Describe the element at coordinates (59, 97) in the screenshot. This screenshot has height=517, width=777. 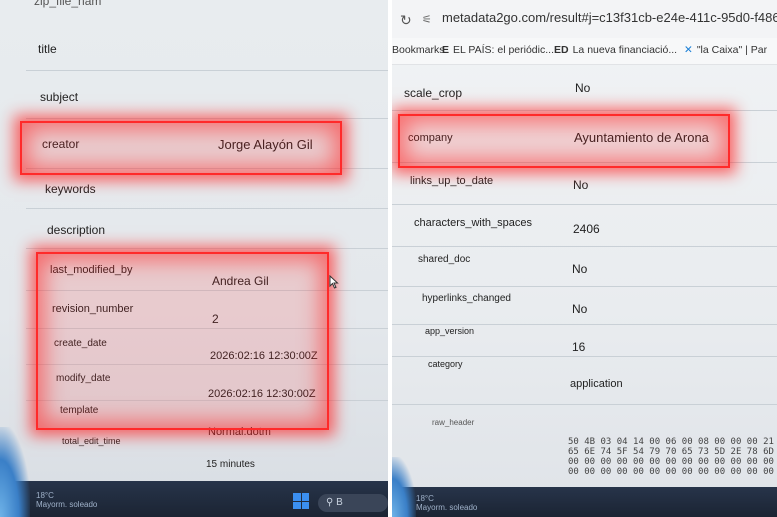
I see `row-key: subject` at that location.